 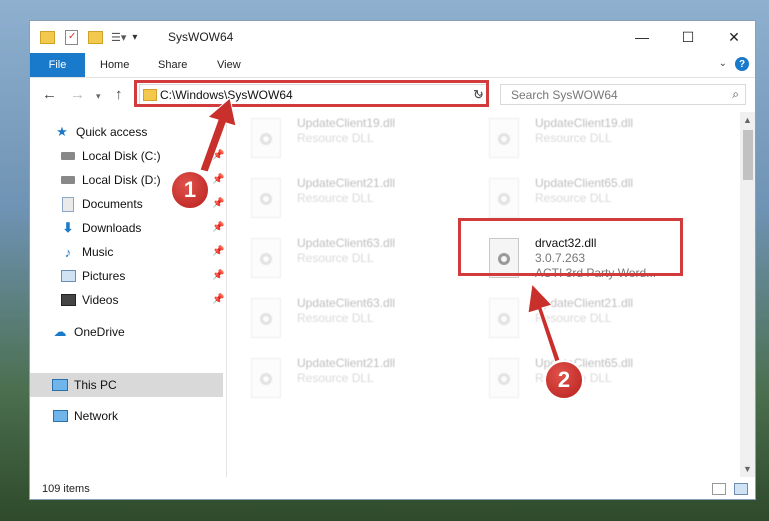 What do you see at coordinates (98, 252) in the screenshot?
I see `sidebar-item-label: Music` at bounding box center [98, 252].